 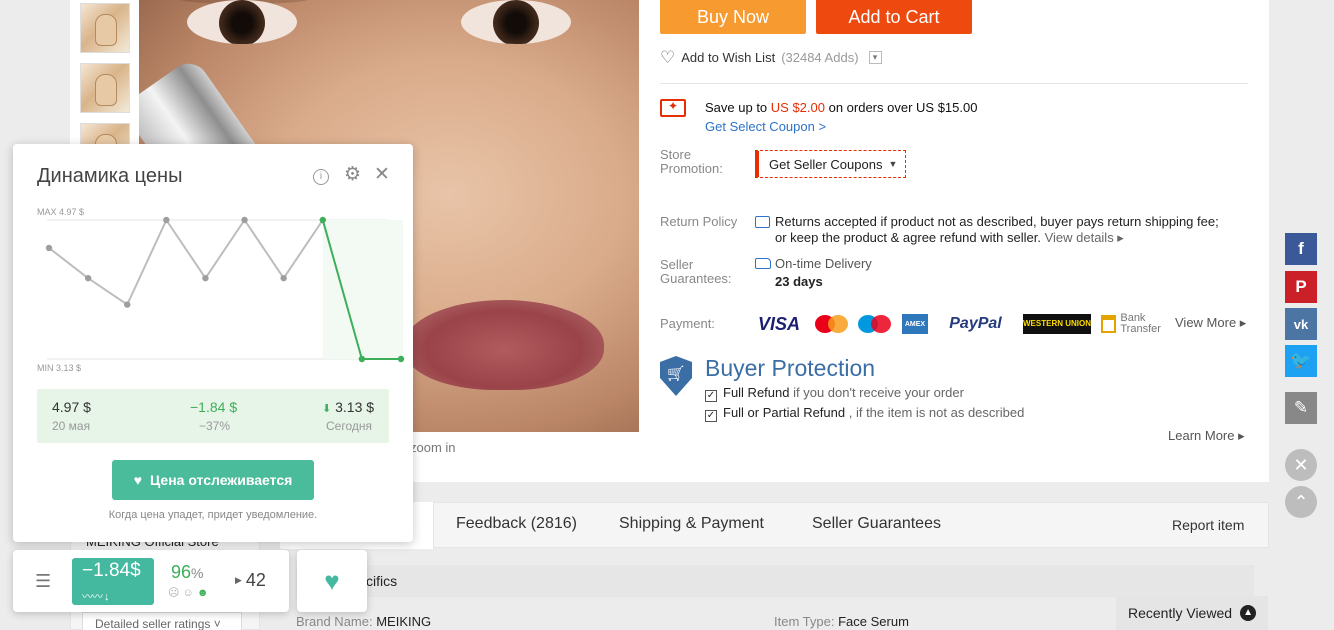 What do you see at coordinates (763, 263) in the screenshot?
I see `truck-icon` at bounding box center [763, 263].